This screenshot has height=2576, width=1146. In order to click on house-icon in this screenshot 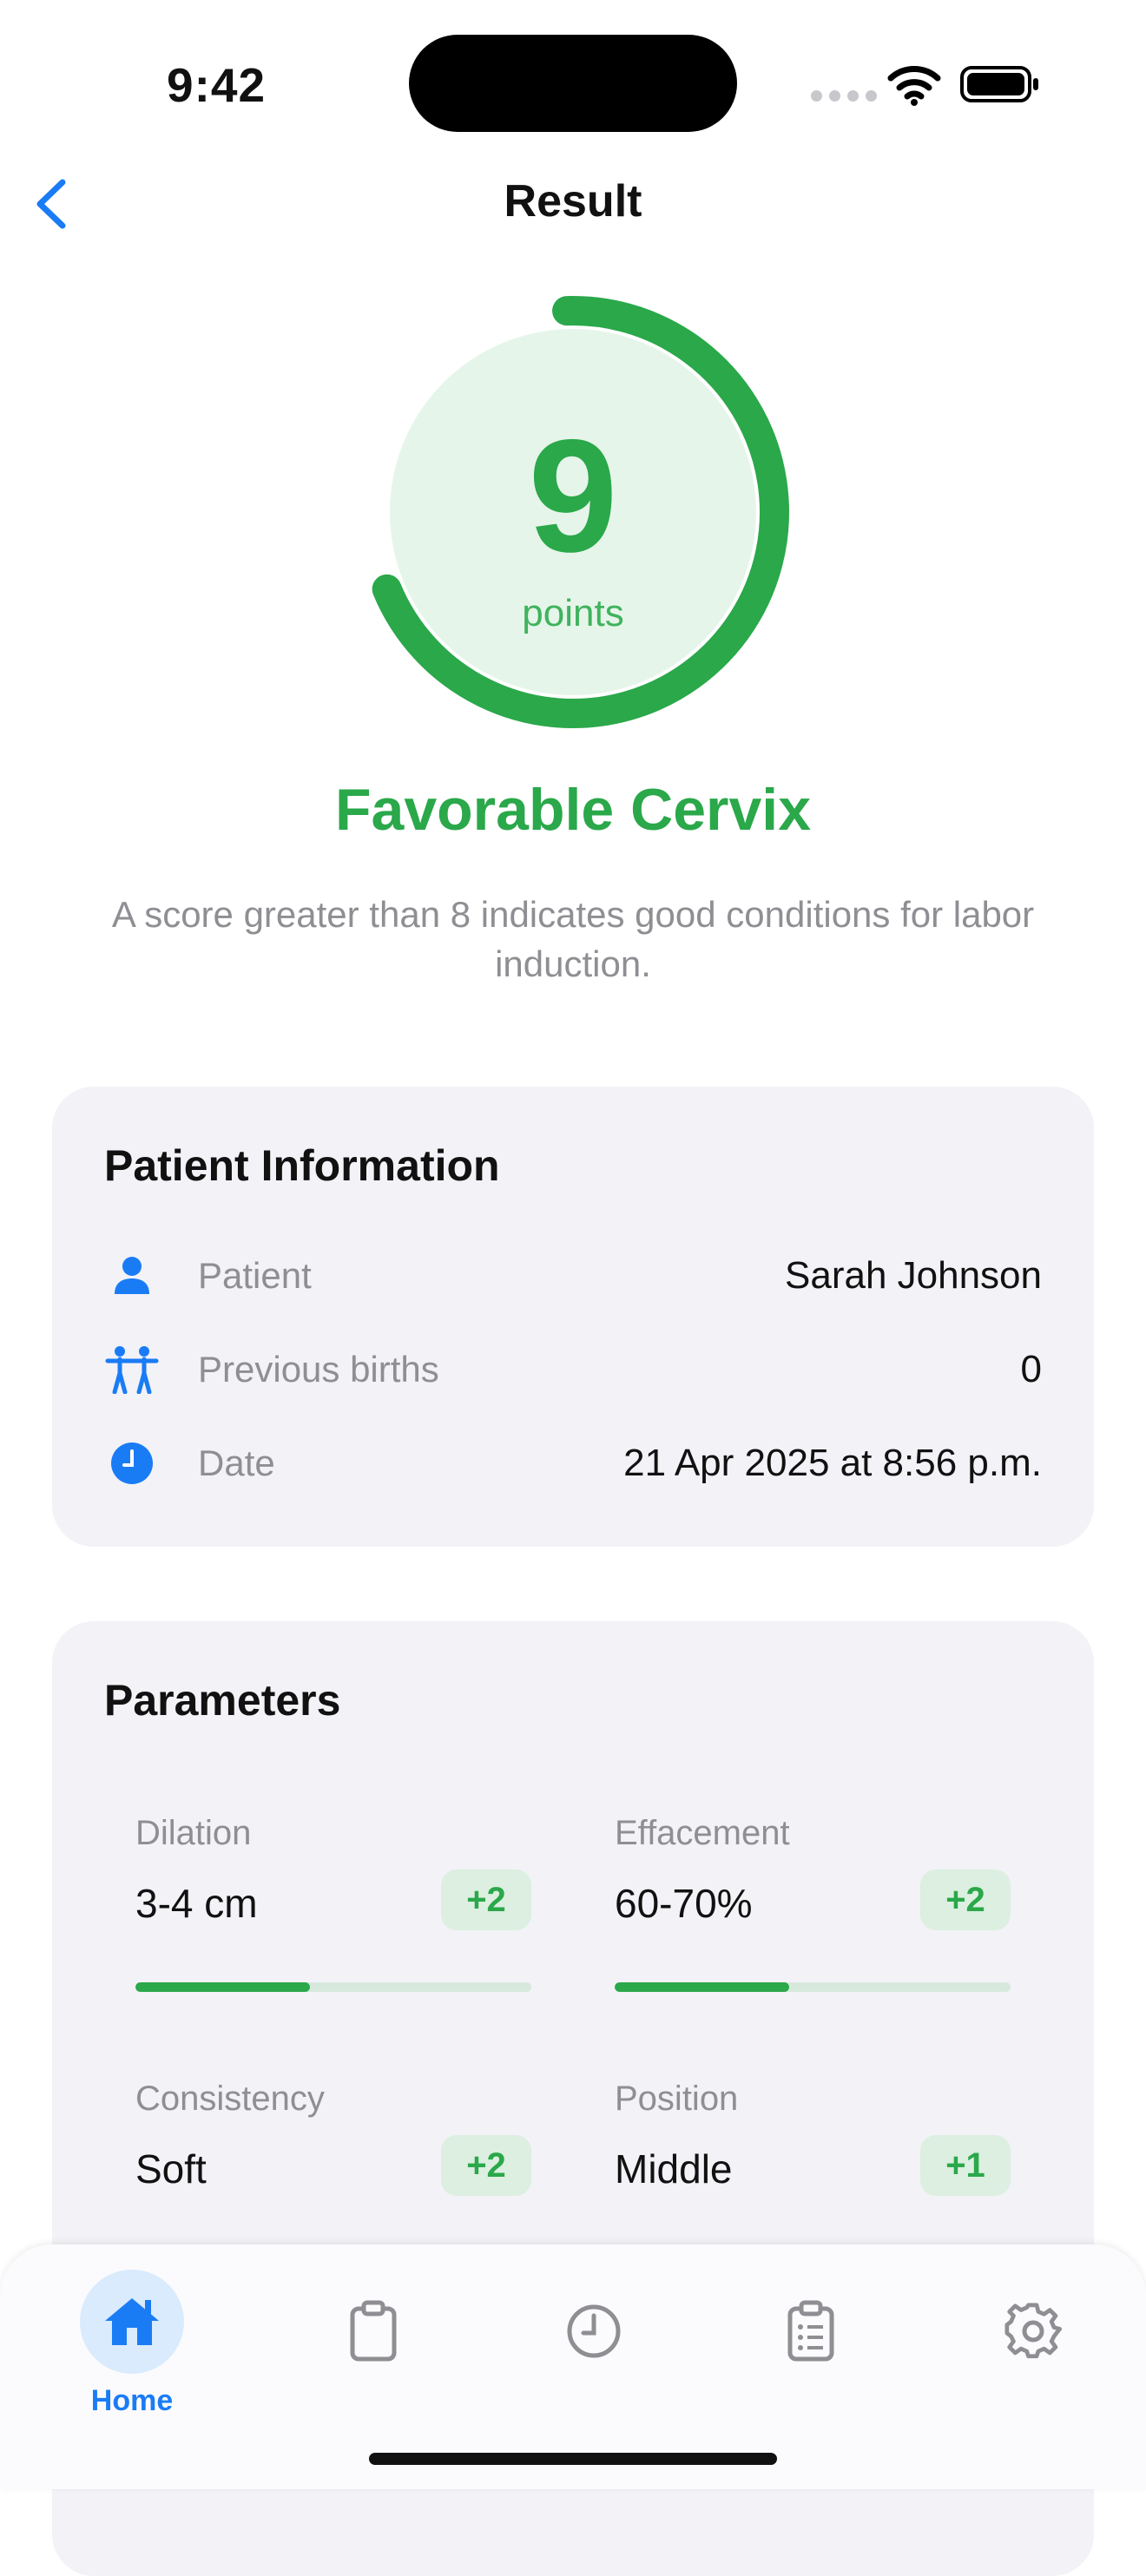, I will do `click(132, 2321)`.